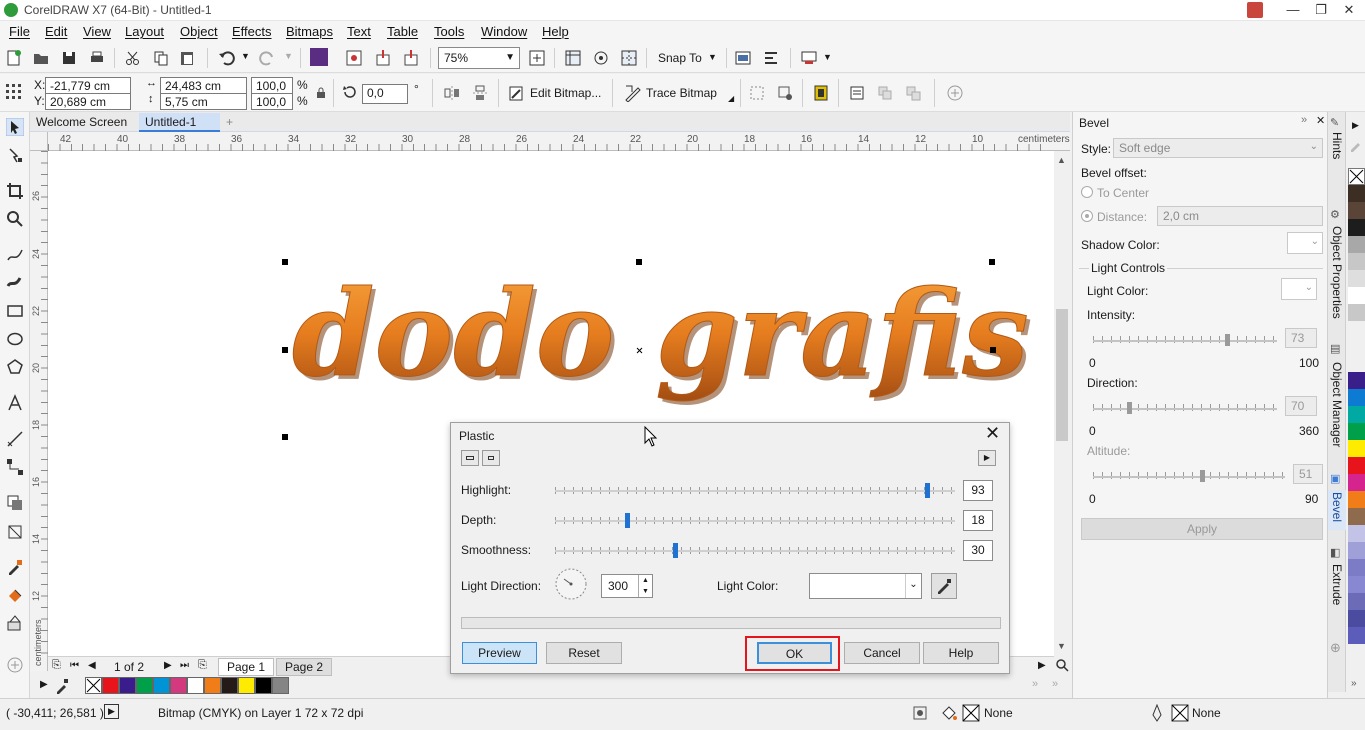  I want to click on palette-arrow-icon: ▶, so click(44, 684).